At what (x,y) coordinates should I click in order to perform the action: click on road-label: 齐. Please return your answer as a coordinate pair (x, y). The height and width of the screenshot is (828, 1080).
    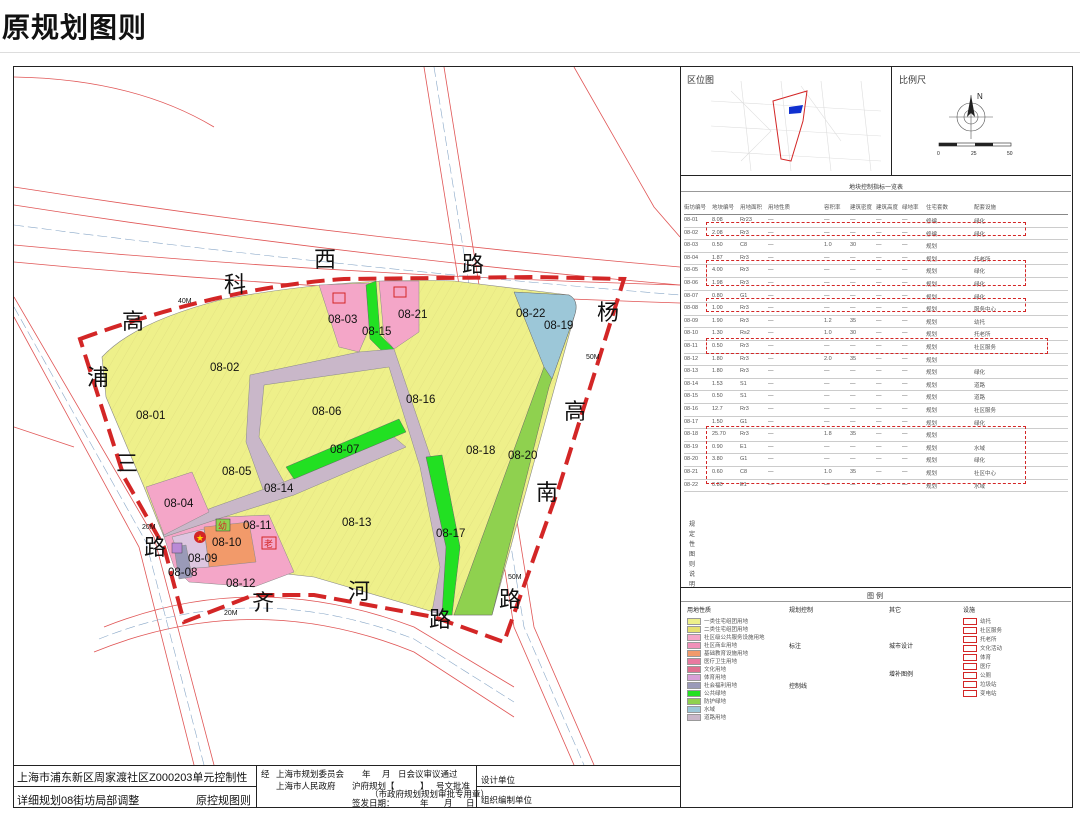
    Looking at the image, I should click on (263, 602).